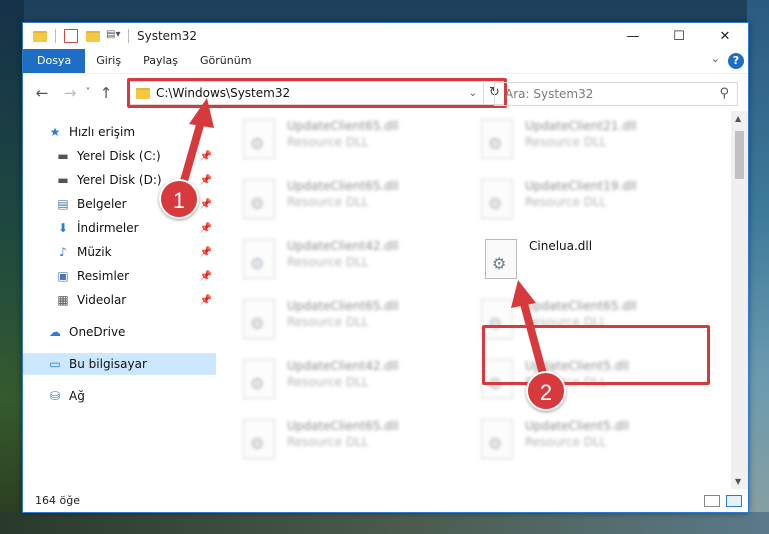 This screenshot has height=534, width=769. What do you see at coordinates (119, 396) in the screenshot?
I see `sidebar-item-network: ⛁ Ağ` at bounding box center [119, 396].